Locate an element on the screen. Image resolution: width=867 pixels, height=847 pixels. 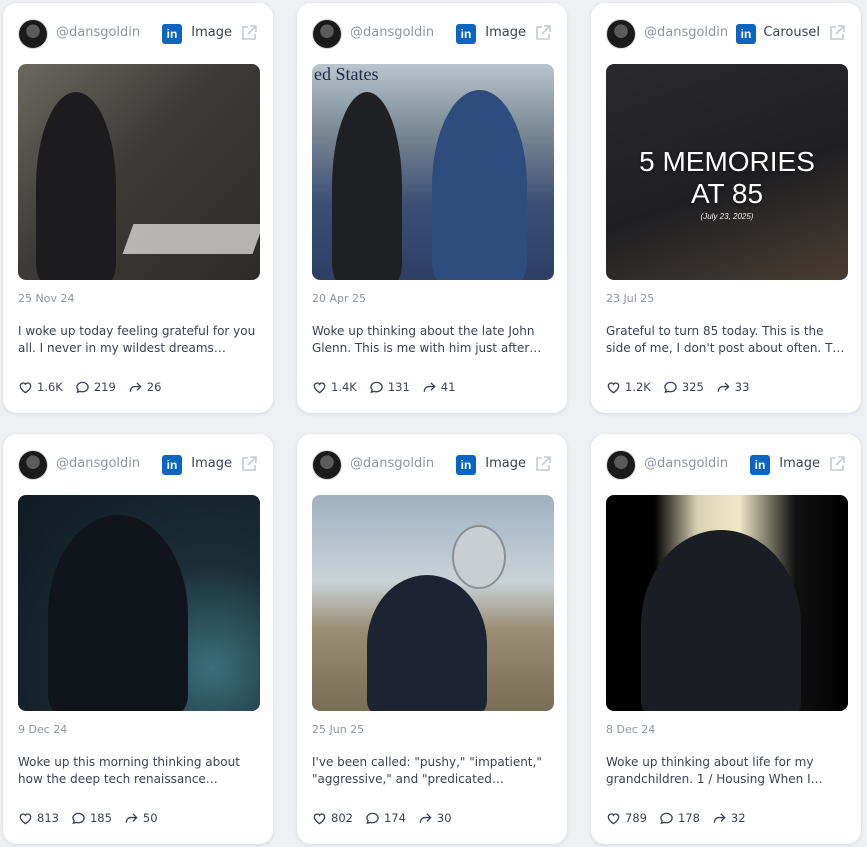
post-date: 8 Dec 24 is located at coordinates (631, 729).